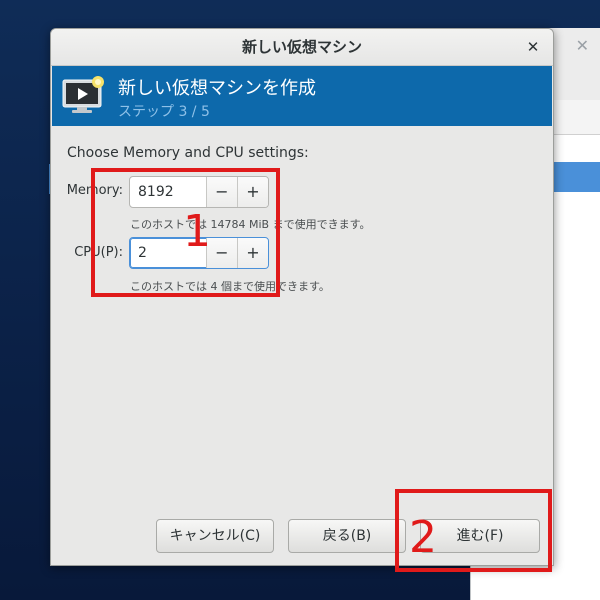 The height and width of the screenshot is (600, 600). I want to click on background-close-icon: ✕, so click(582, 45).